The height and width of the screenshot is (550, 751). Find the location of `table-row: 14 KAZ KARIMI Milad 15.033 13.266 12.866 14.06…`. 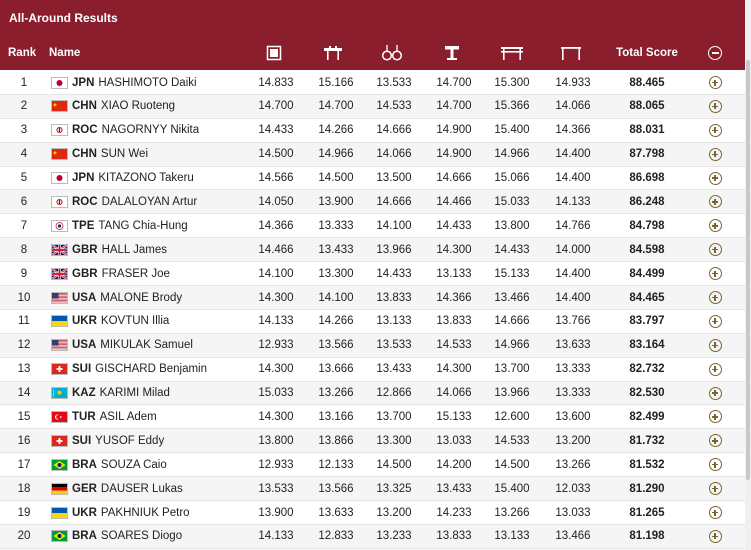

table-row: 14 KAZ KARIMI Milad 15.033 13.266 12.866 14.06… is located at coordinates (372, 393).